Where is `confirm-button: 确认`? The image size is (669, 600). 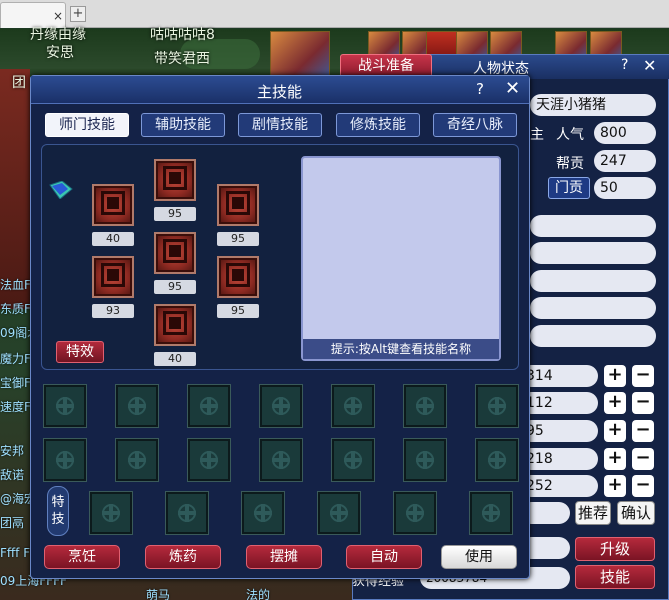 confirm-button: 确认 is located at coordinates (636, 513).